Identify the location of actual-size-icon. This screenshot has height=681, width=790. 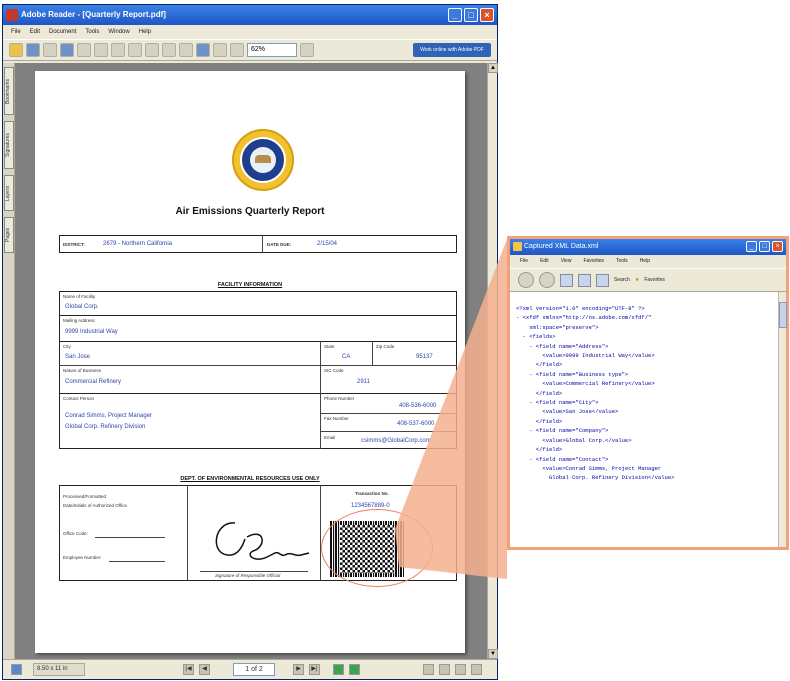
(186, 50).